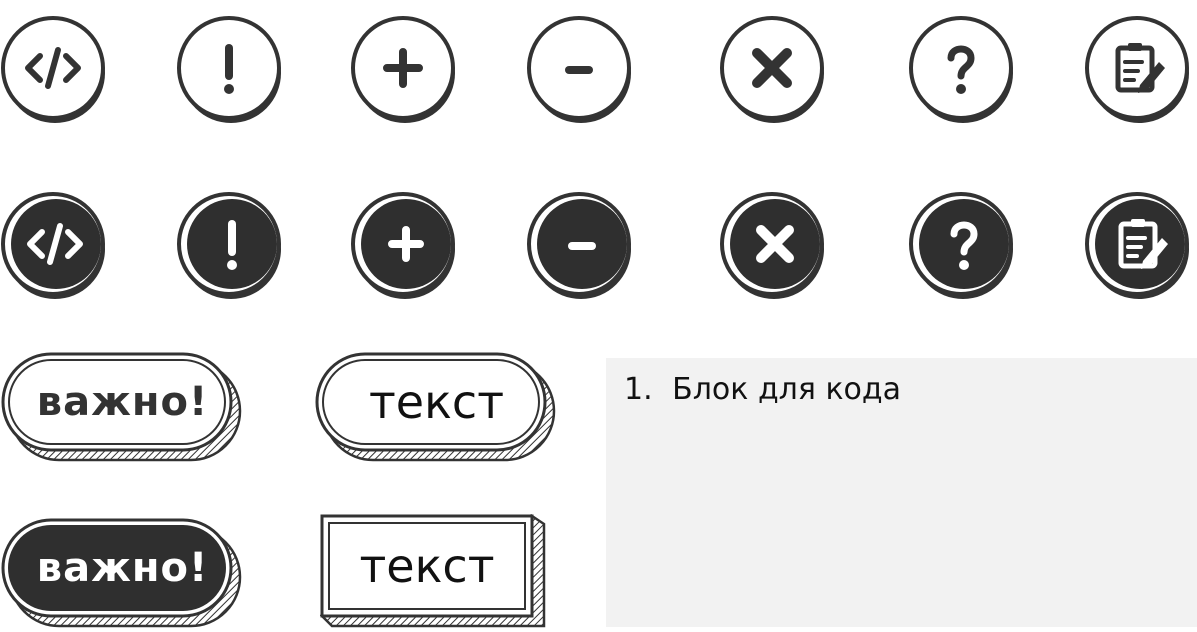 The width and height of the screenshot is (1197, 632). I want to click on text-badge-outline: текст, so click(436, 407).